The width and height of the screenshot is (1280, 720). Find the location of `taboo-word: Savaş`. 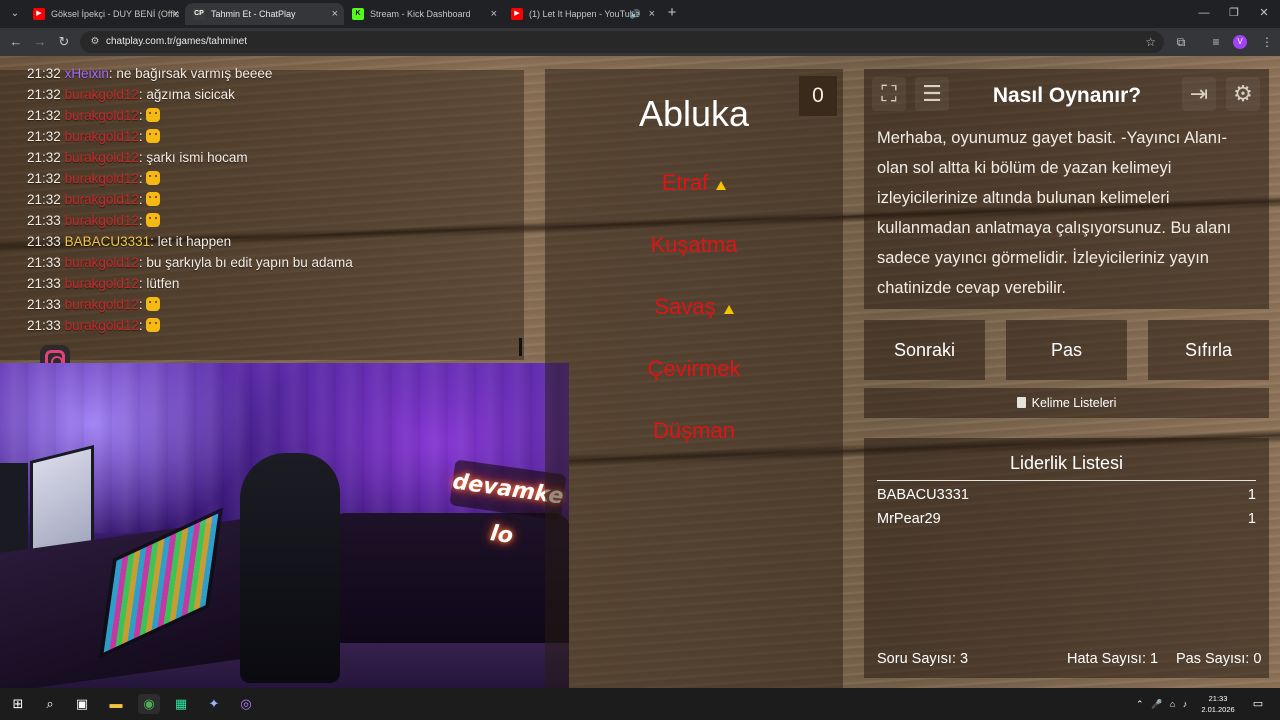

taboo-word: Savaş is located at coordinates (694, 307).